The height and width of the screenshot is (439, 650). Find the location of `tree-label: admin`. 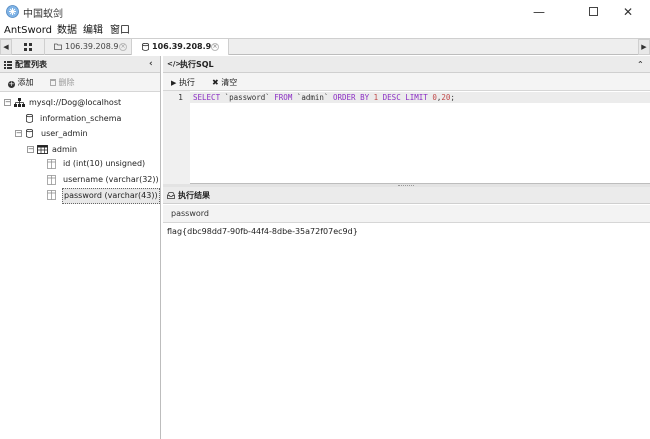

tree-label: admin is located at coordinates (65, 149).